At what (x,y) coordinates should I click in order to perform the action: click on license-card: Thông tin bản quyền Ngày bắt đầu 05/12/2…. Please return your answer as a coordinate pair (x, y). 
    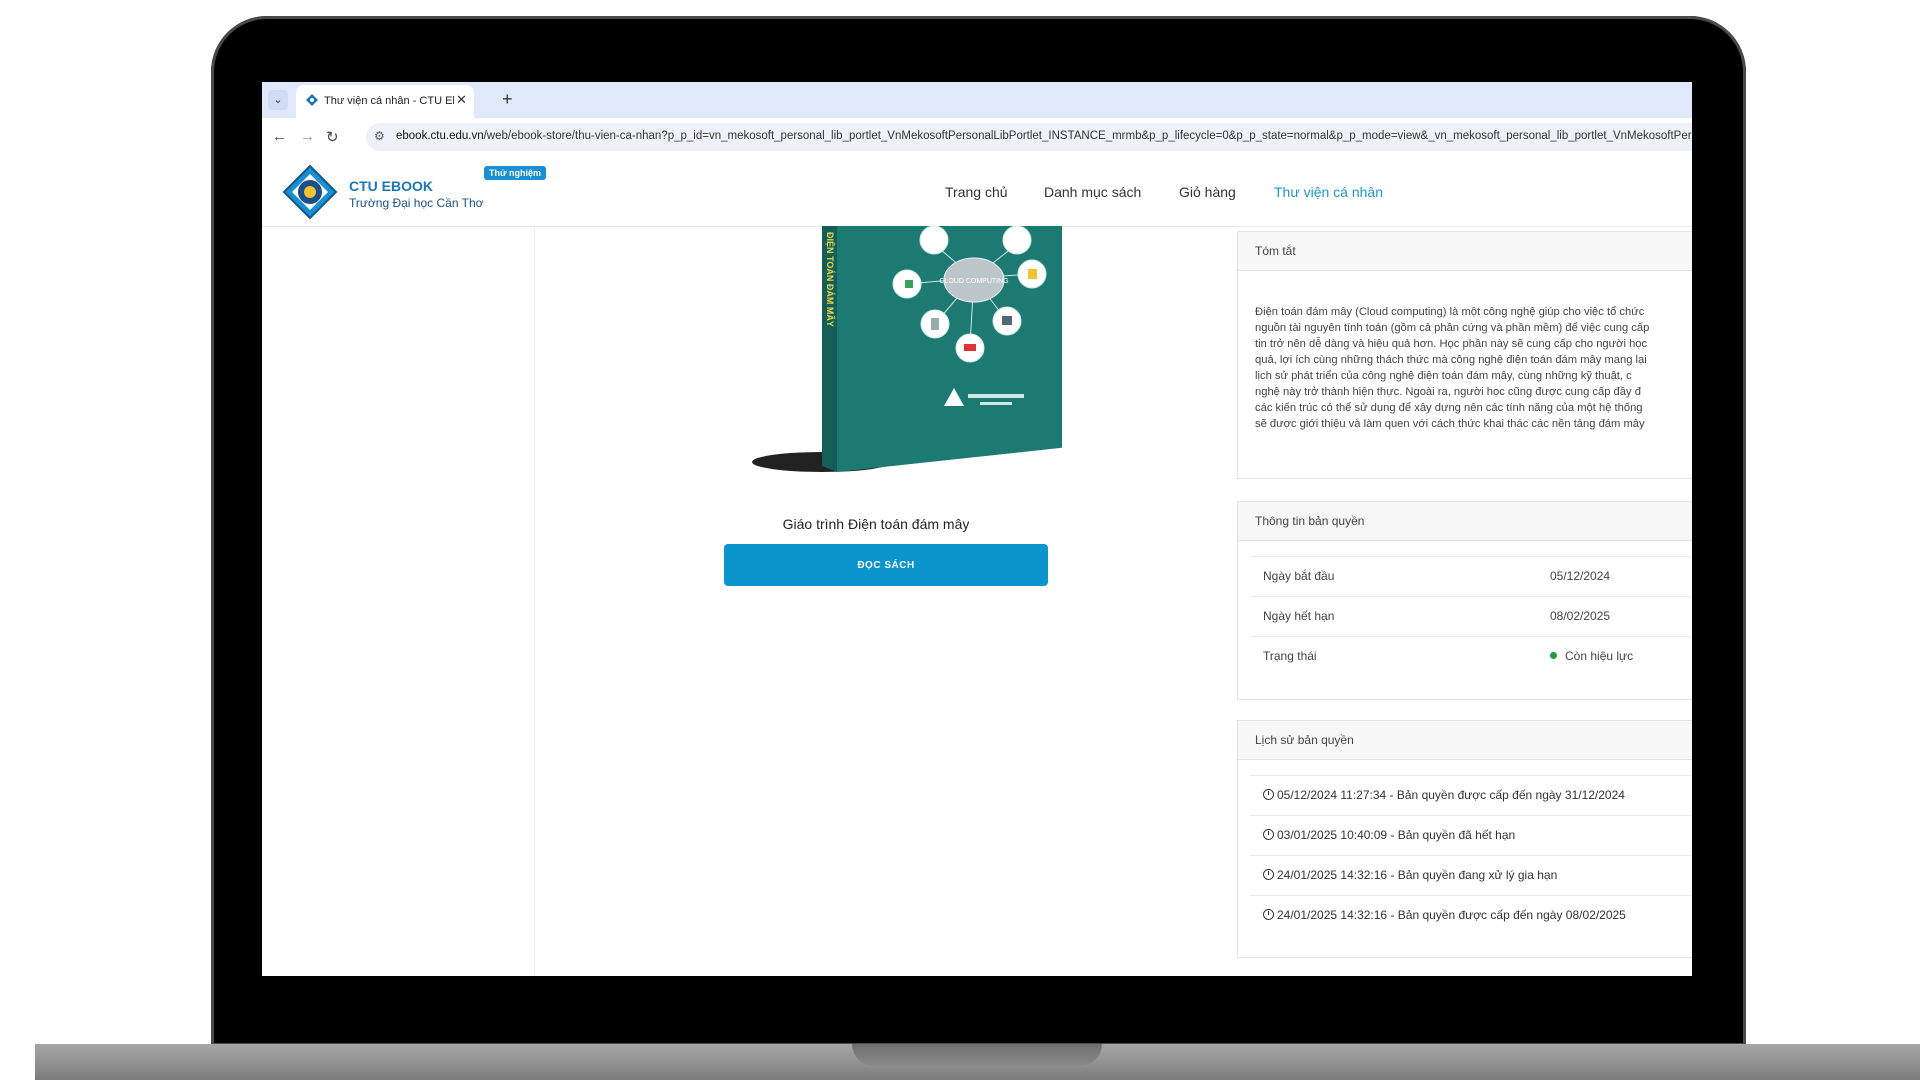
    Looking at the image, I should click on (1464, 600).